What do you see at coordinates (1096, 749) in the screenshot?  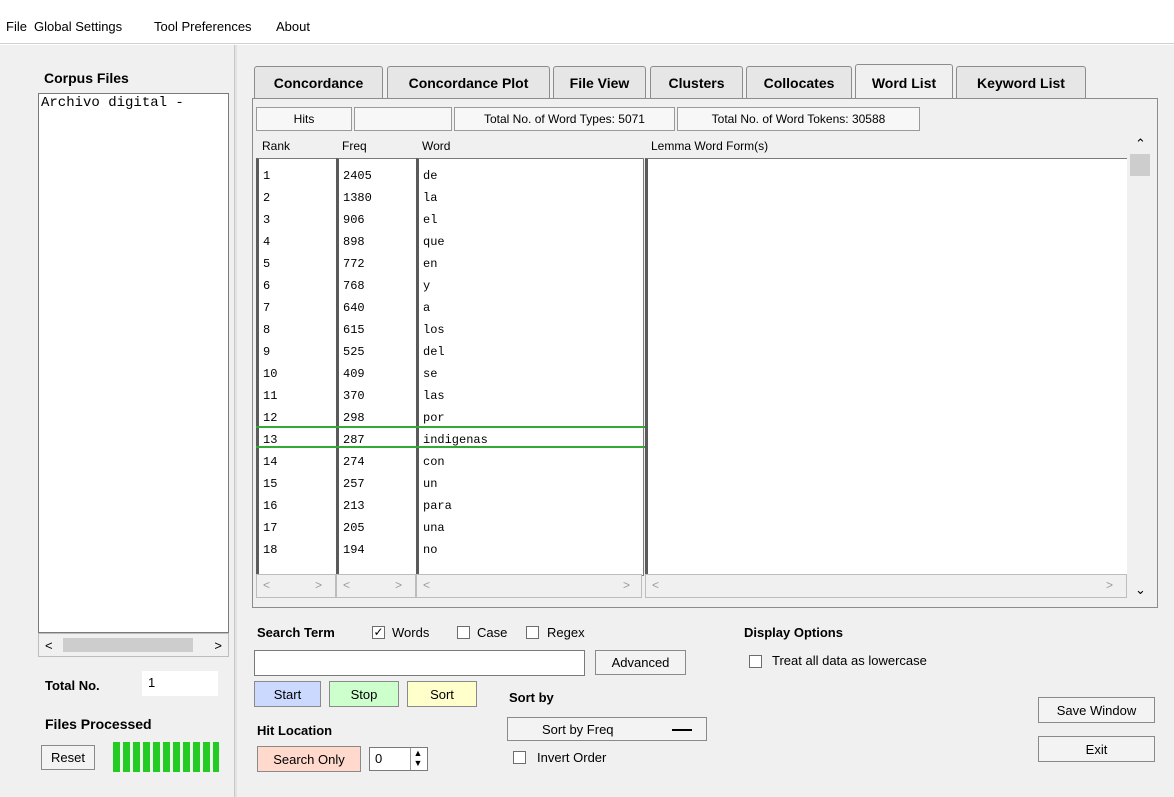 I see `exit-button: Exit` at bounding box center [1096, 749].